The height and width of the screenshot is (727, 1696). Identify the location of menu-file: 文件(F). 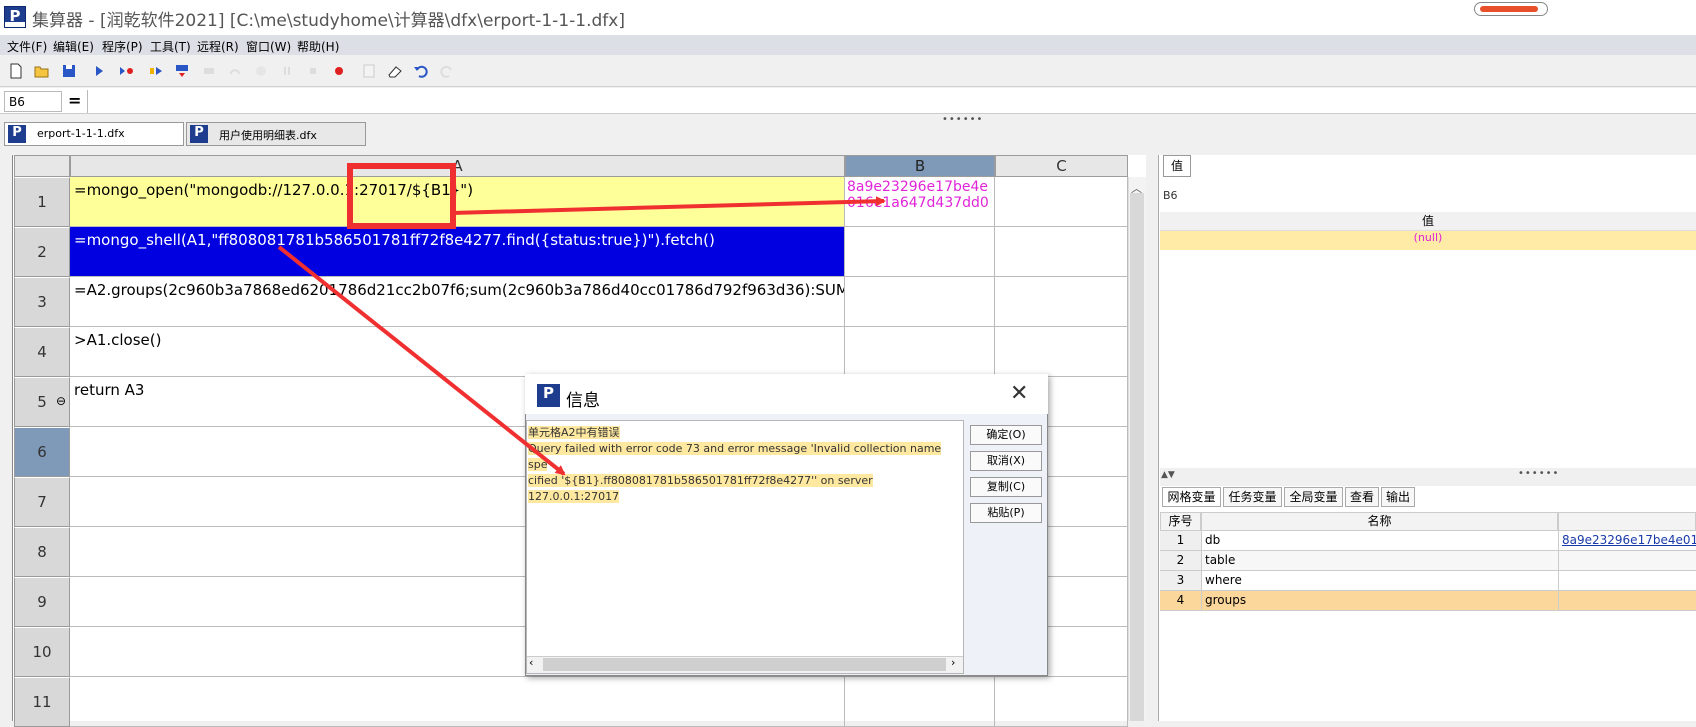
(27, 46).